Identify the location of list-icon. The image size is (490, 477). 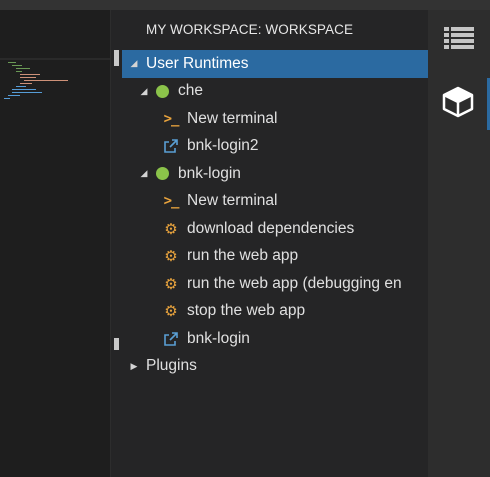
(459, 40).